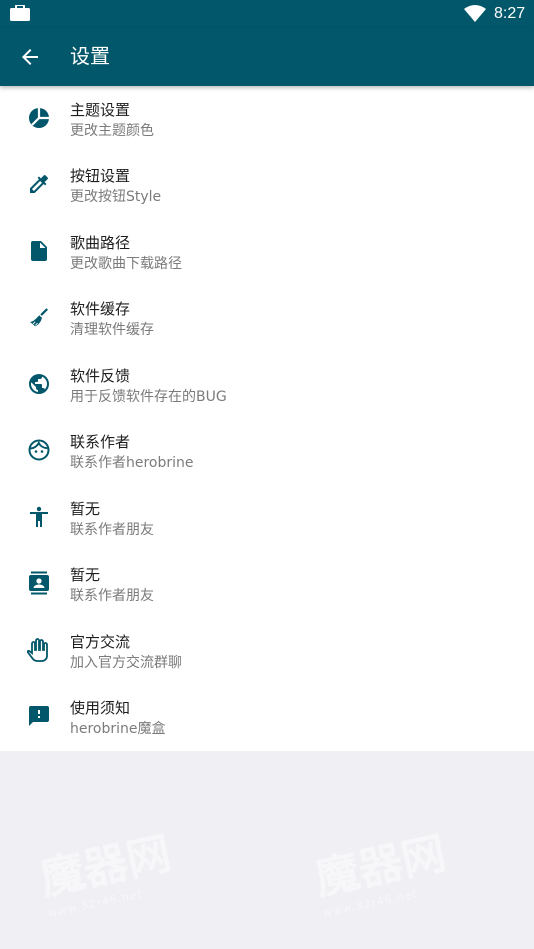  Describe the element at coordinates (39, 384) in the screenshot. I see `globe-icon` at that location.